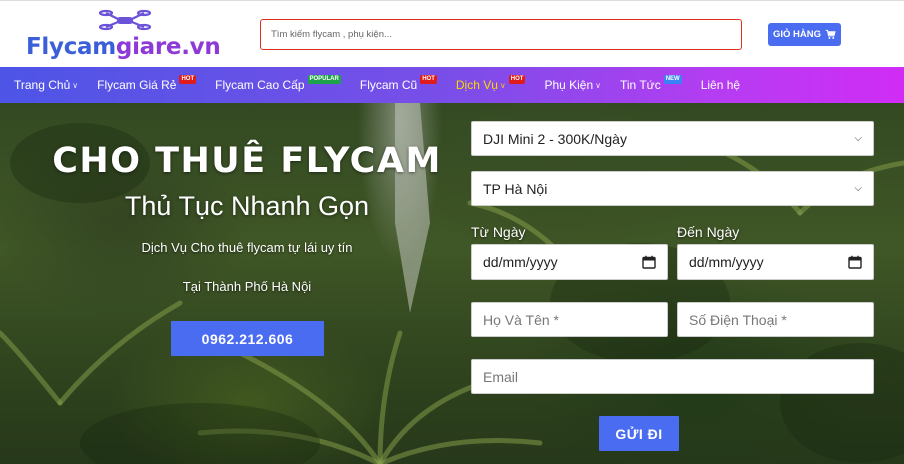 This screenshot has height=464, width=904. Describe the element at coordinates (247, 286) in the screenshot. I see `hero-location: Tại Thành Phố Hà Nội` at that location.